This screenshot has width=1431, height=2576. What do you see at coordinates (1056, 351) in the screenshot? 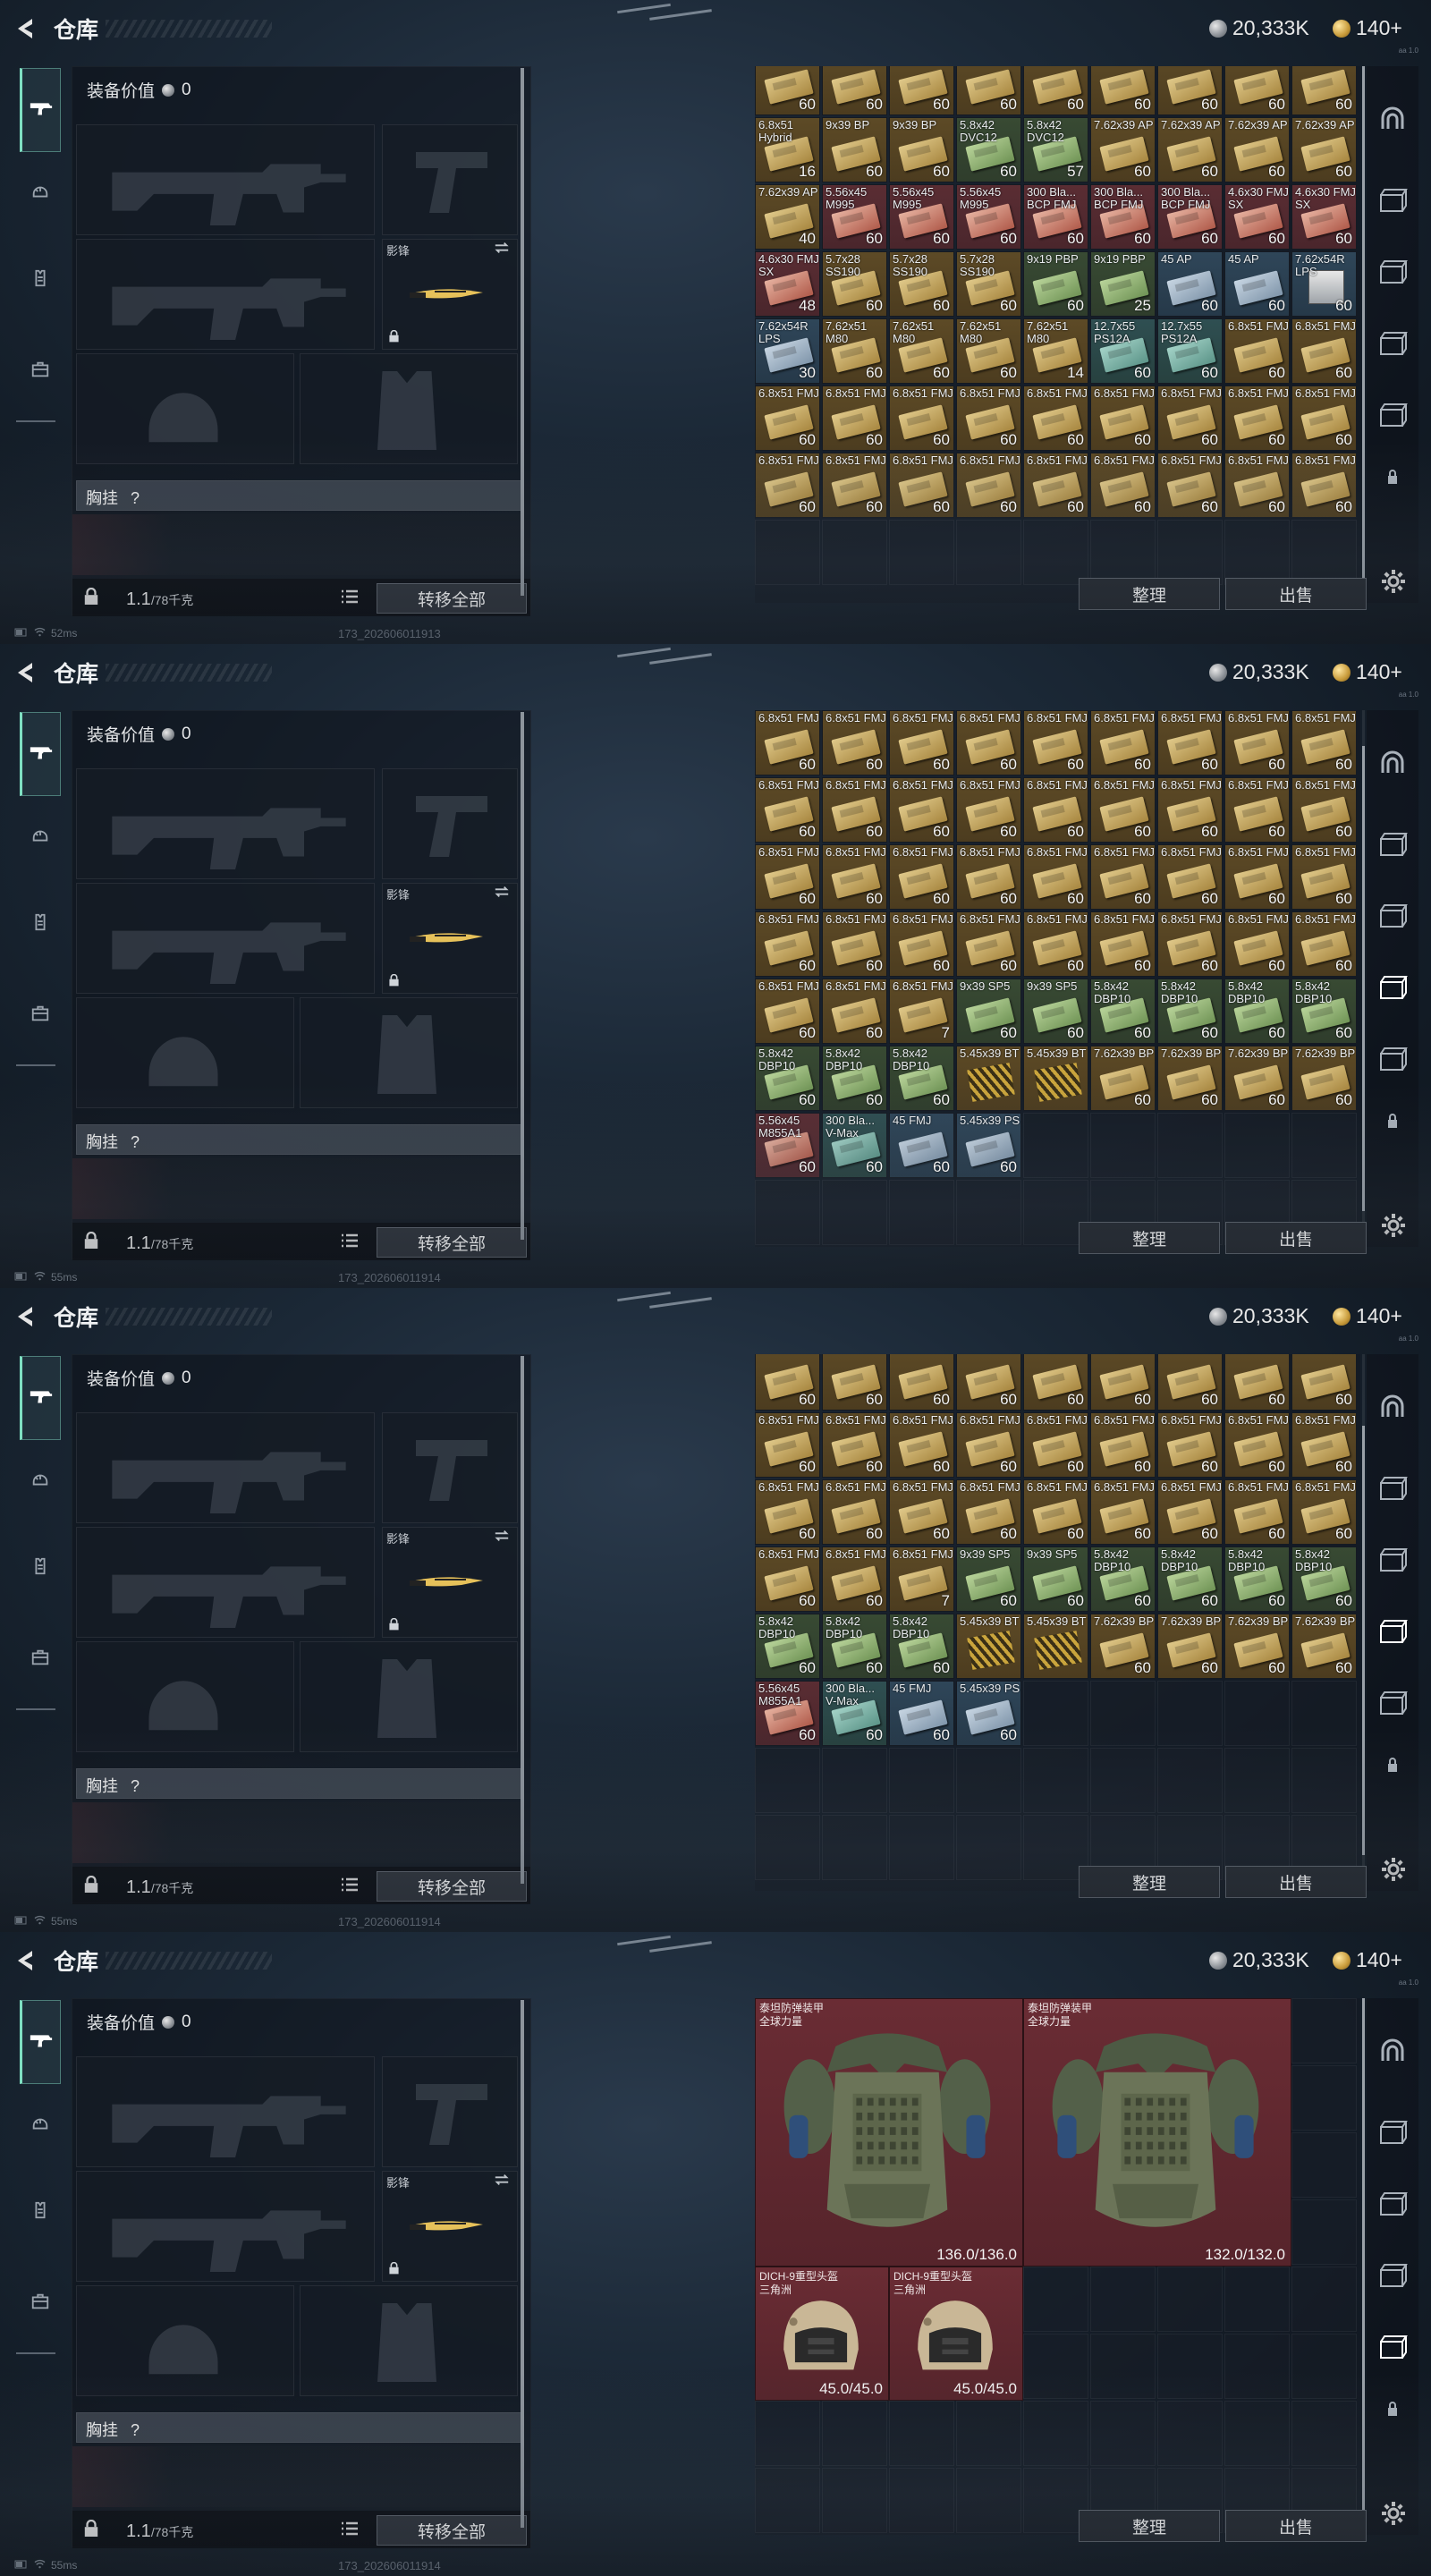
I see `ammo-item: 7.62x51 M80 14` at bounding box center [1056, 351].